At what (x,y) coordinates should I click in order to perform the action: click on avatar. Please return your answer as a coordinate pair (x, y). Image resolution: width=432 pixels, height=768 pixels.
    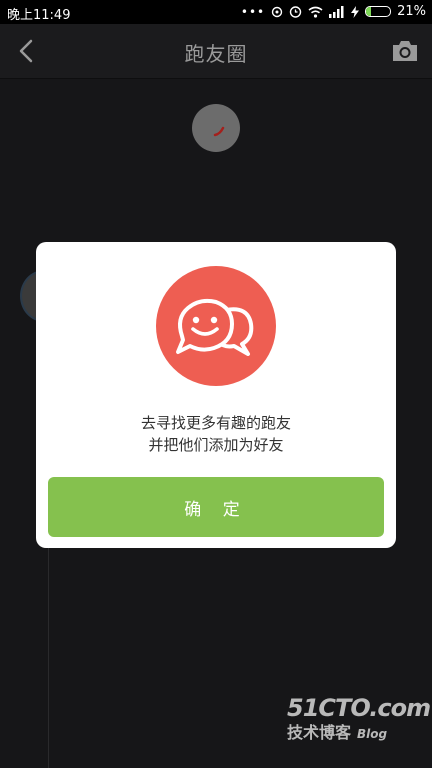
    Looking at the image, I should click on (216, 128).